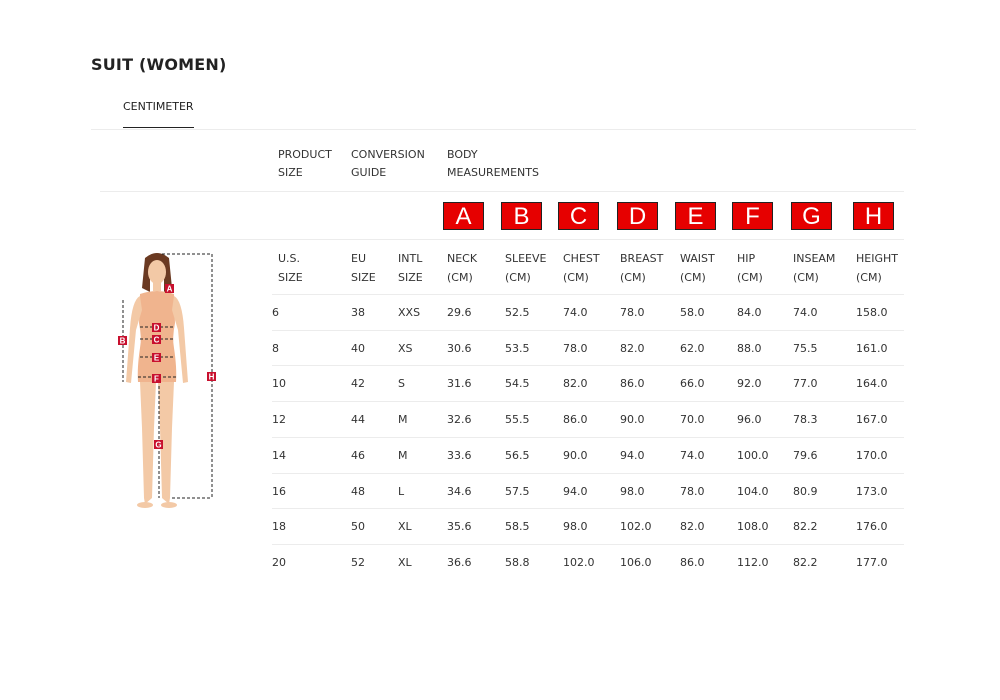 The width and height of the screenshot is (1000, 700). I want to click on table-cell: 70.0, so click(692, 420).